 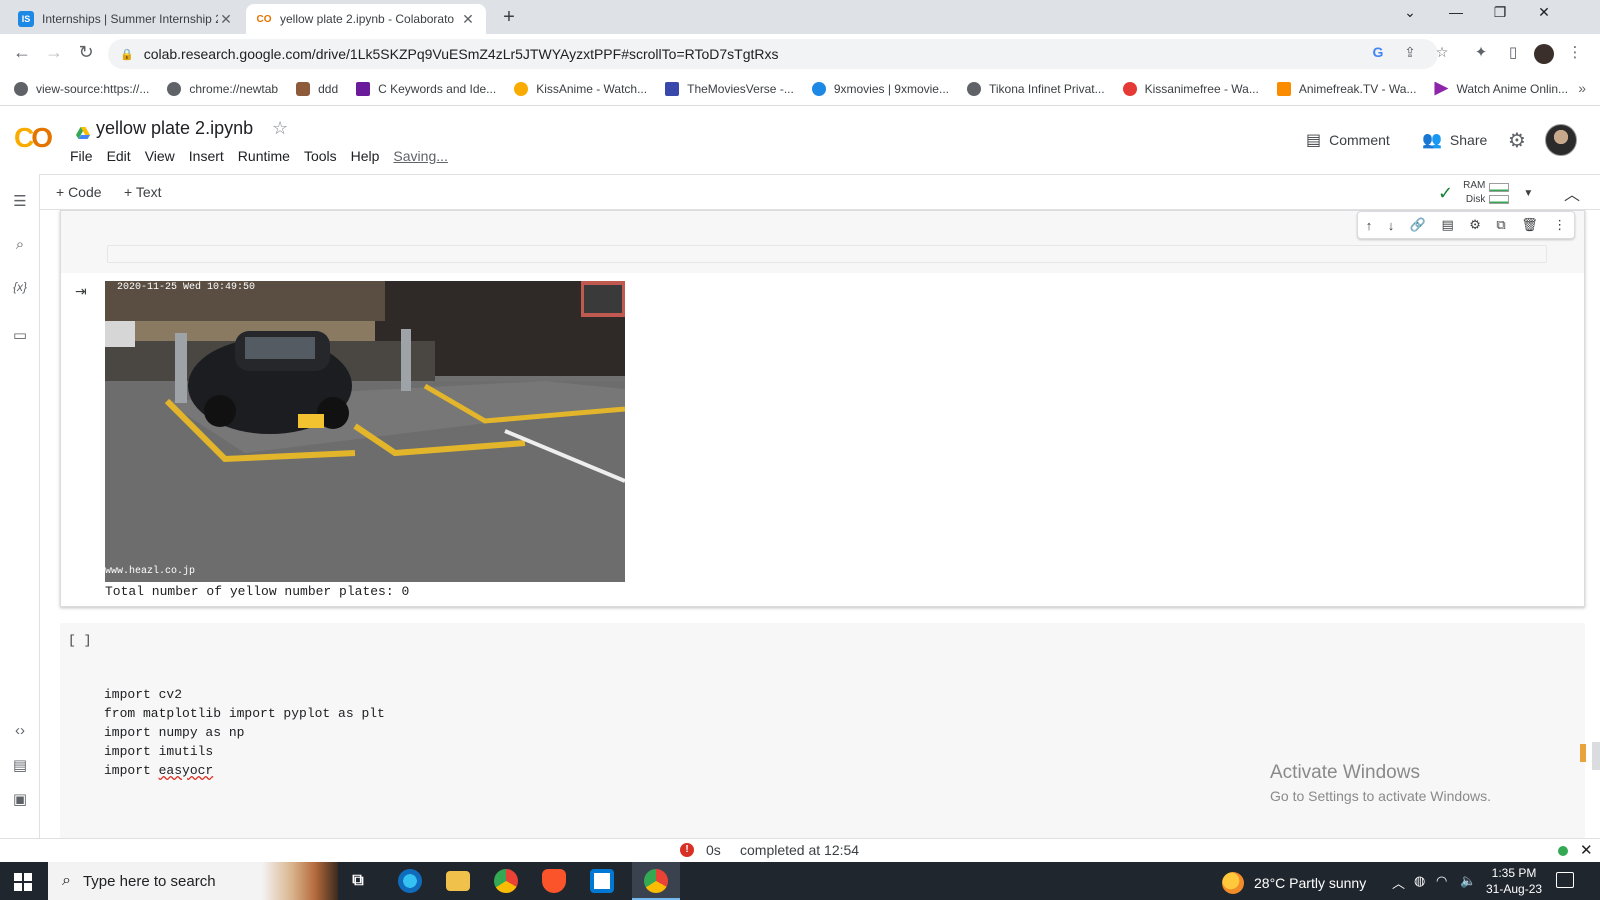 I want to click on link-icon: 🔗, so click(x=1418, y=225).